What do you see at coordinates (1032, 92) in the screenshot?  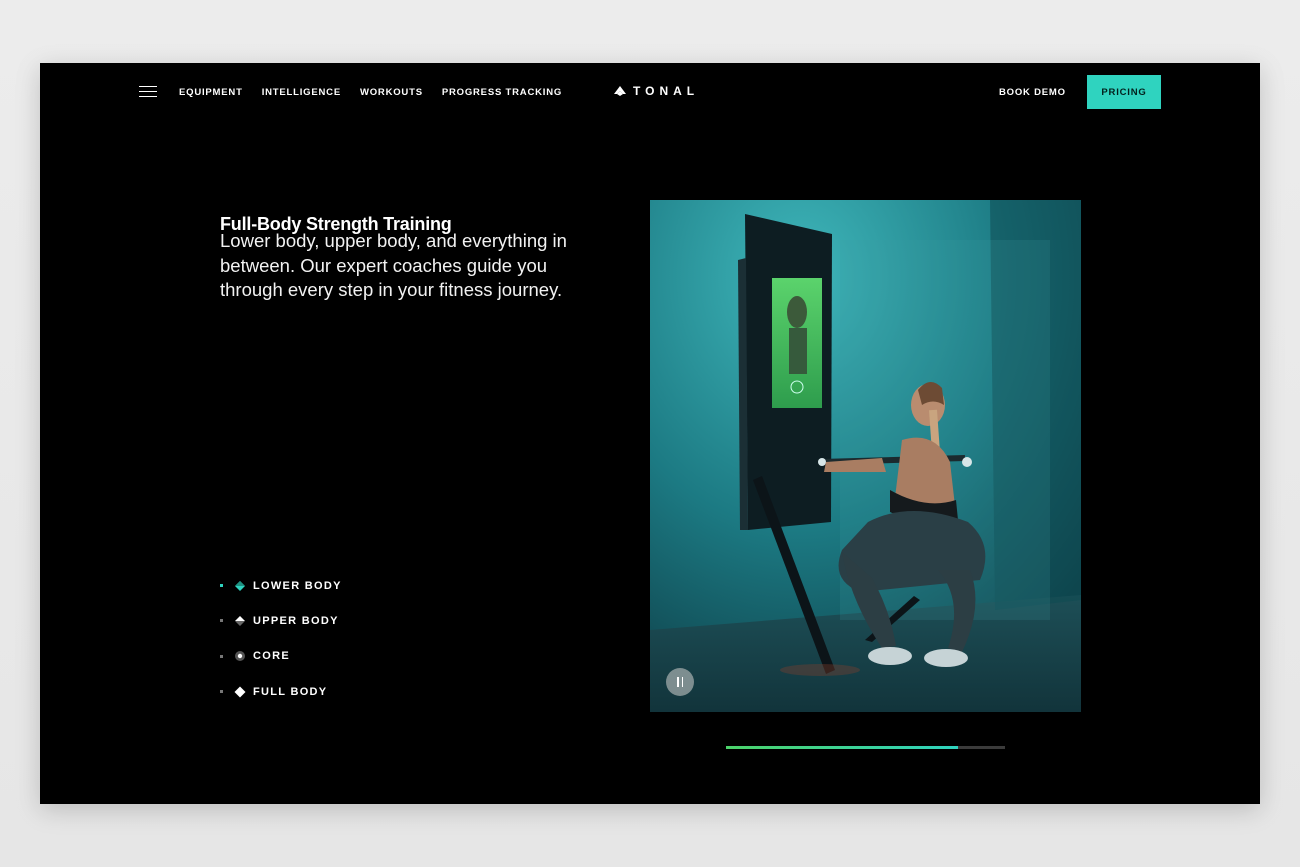 I see `book-demo-link: BOOK DEMO` at bounding box center [1032, 92].